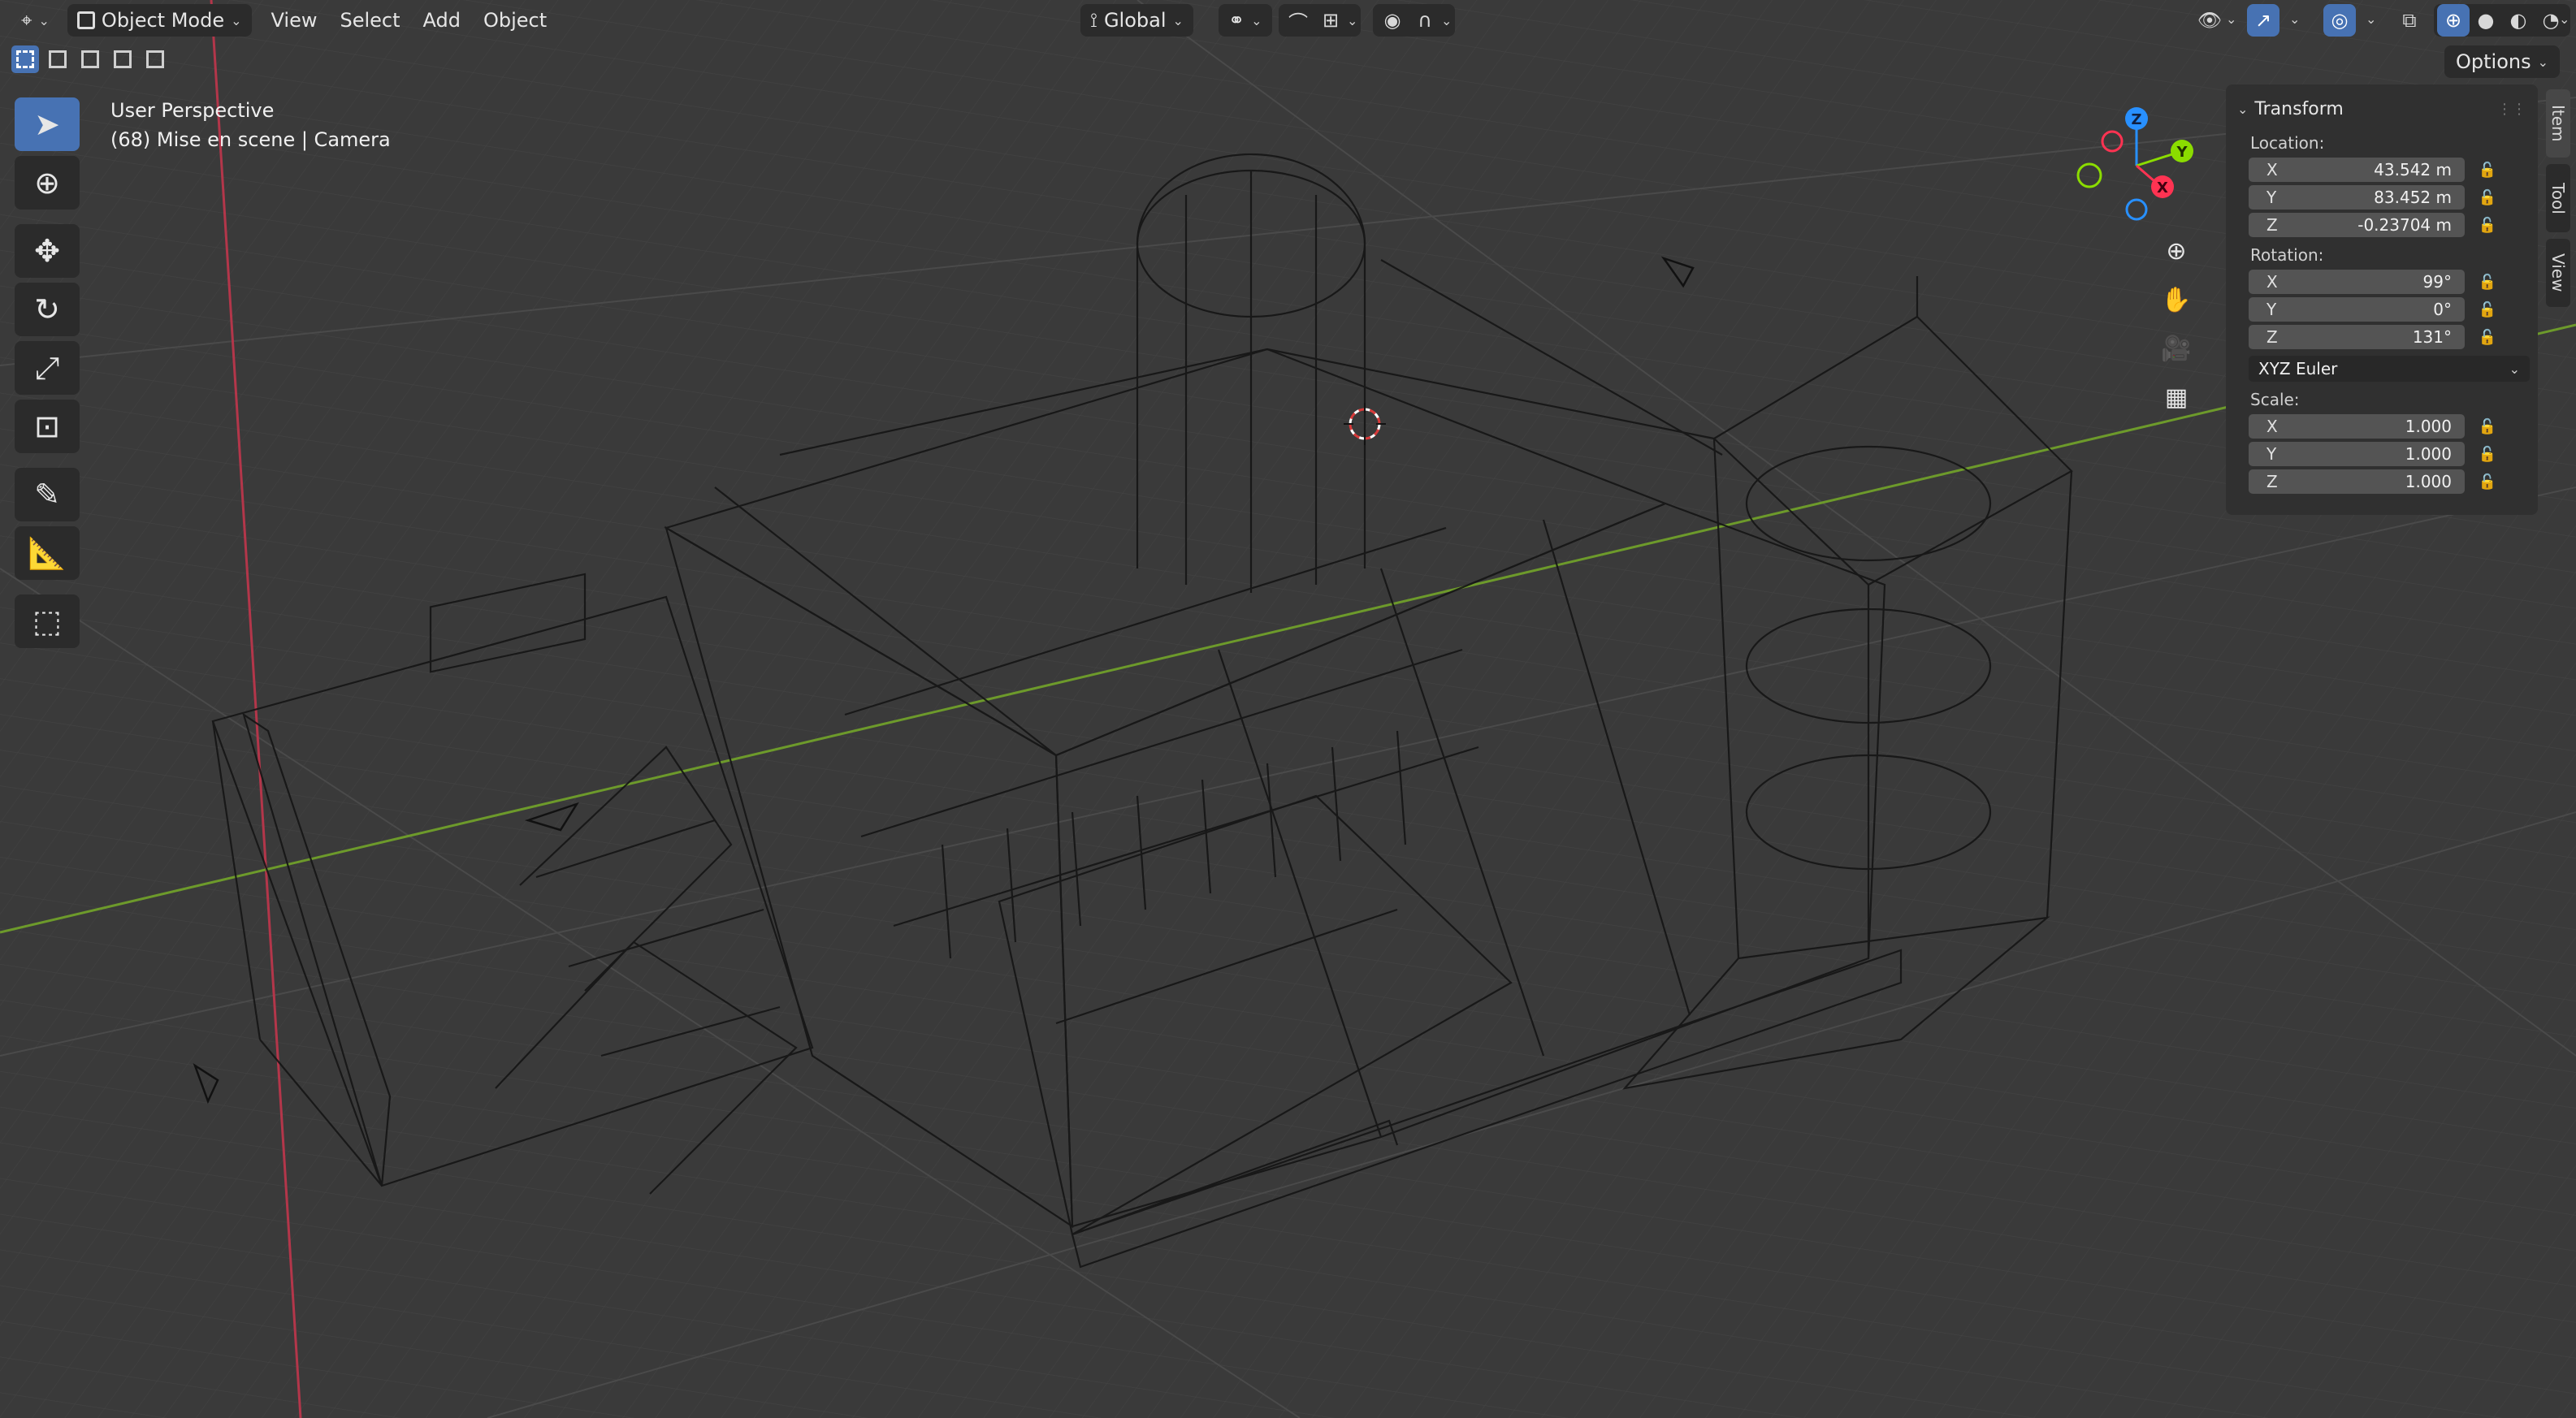 The height and width of the screenshot is (1418, 2576). What do you see at coordinates (2287, 143) in the screenshot?
I see `location-label: Location:` at bounding box center [2287, 143].